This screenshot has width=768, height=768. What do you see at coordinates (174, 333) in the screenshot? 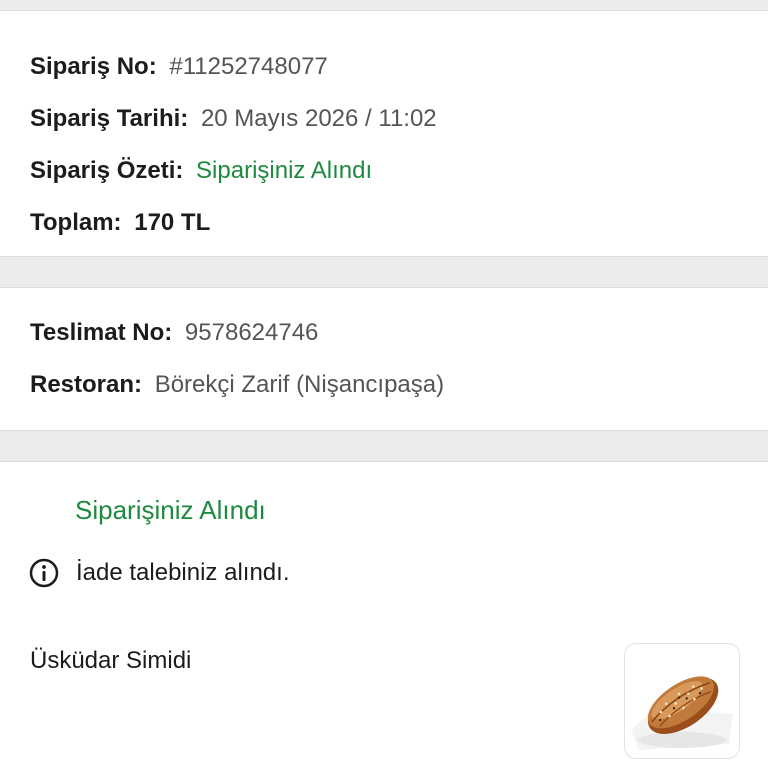
I see `delivery-number-row: Teslimat No: 9578624746` at bounding box center [174, 333].